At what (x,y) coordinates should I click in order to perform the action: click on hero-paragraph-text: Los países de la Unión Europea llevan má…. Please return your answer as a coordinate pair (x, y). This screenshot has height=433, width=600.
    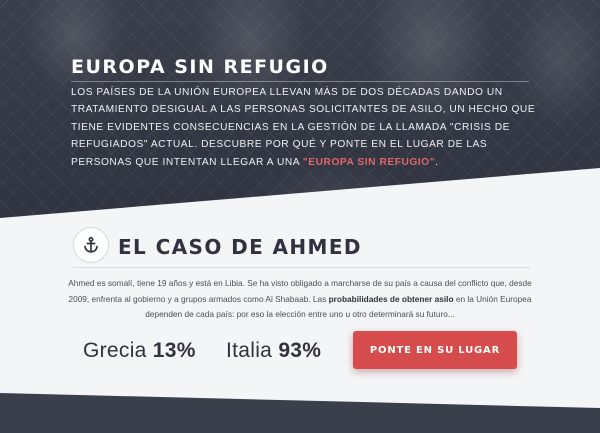
    Looking at the image, I should click on (303, 127).